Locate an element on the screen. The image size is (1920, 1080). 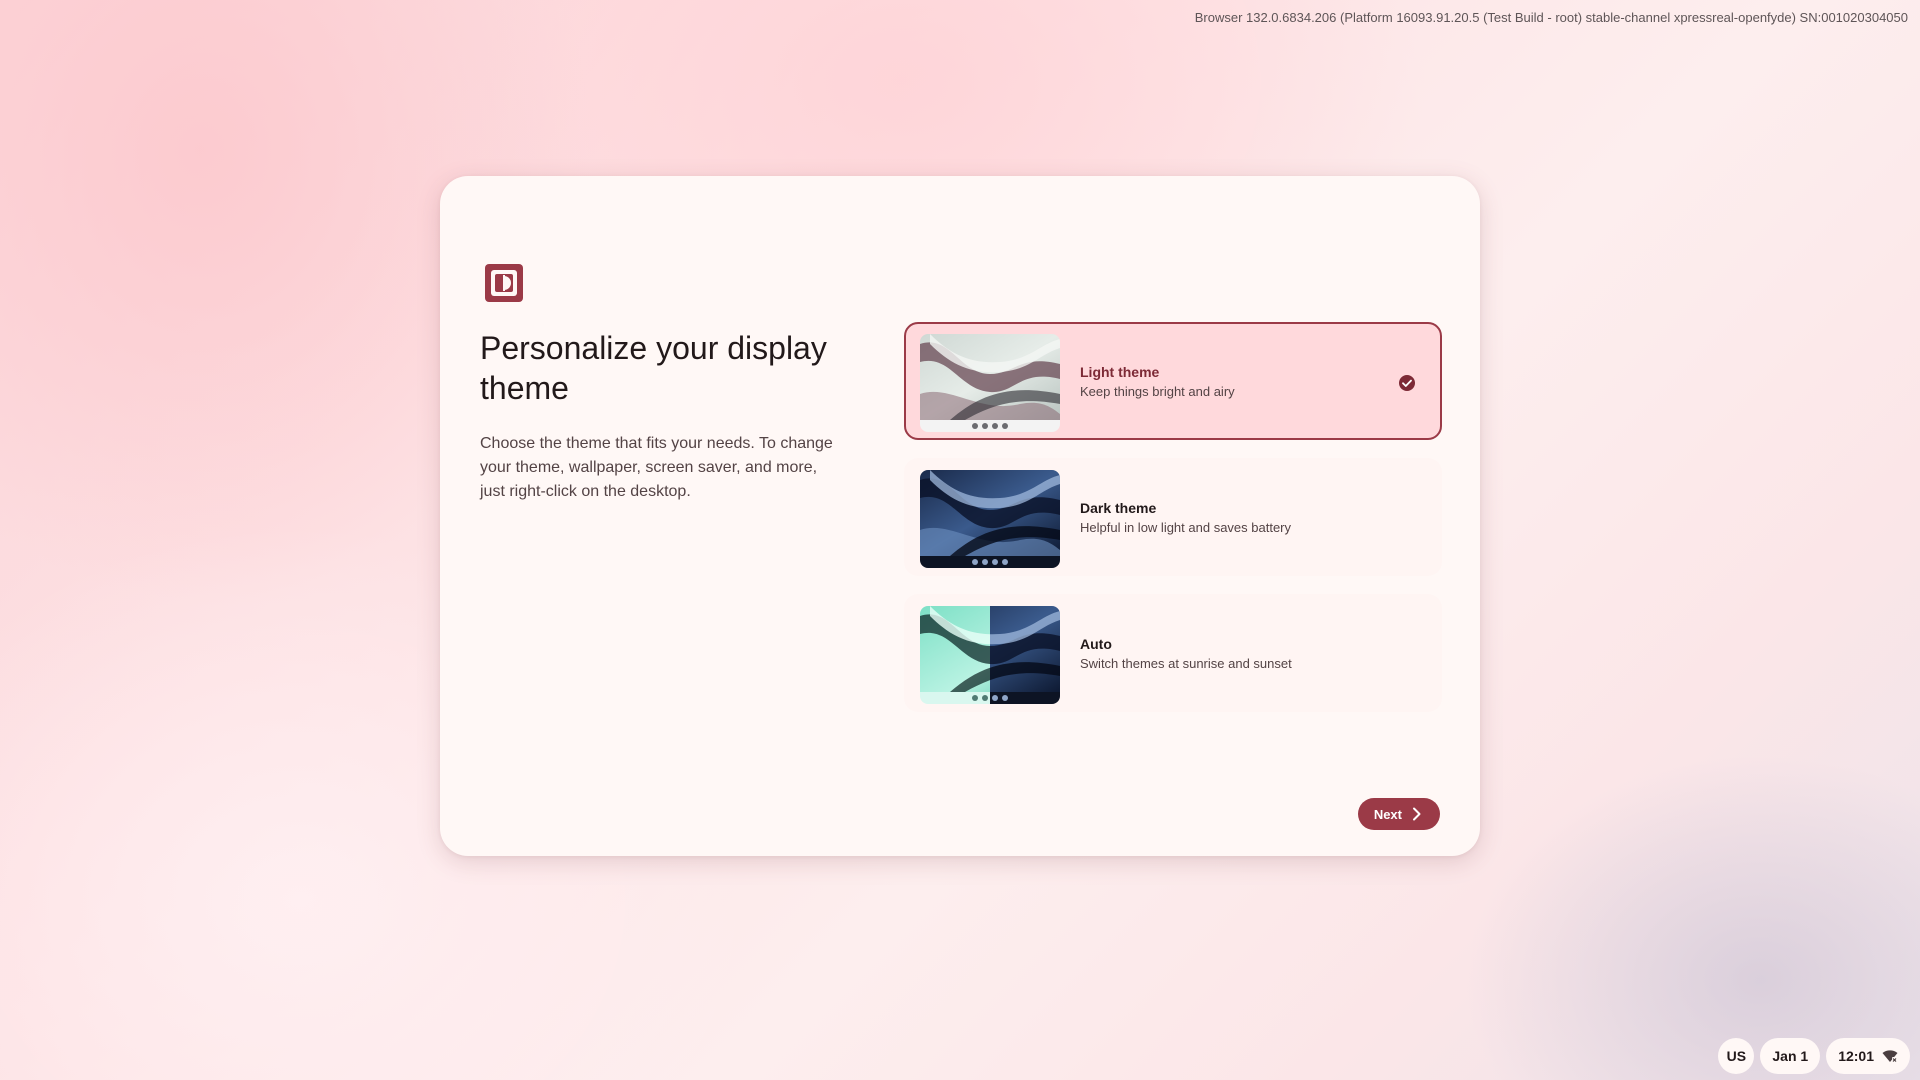
light-theme-preview is located at coordinates (990, 383).